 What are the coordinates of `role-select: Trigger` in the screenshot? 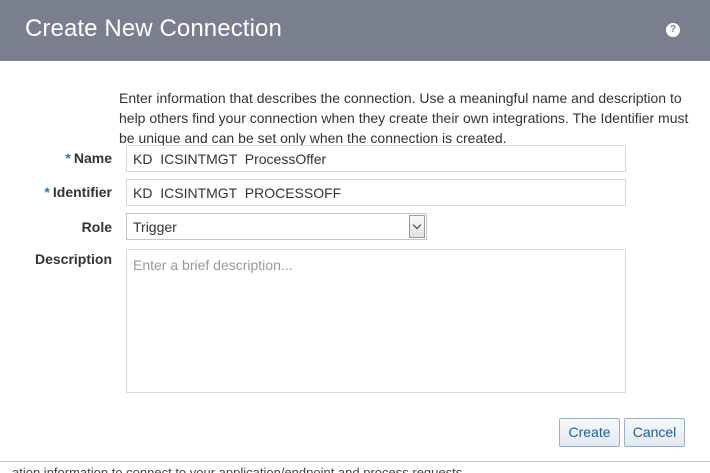 It's located at (276, 226).